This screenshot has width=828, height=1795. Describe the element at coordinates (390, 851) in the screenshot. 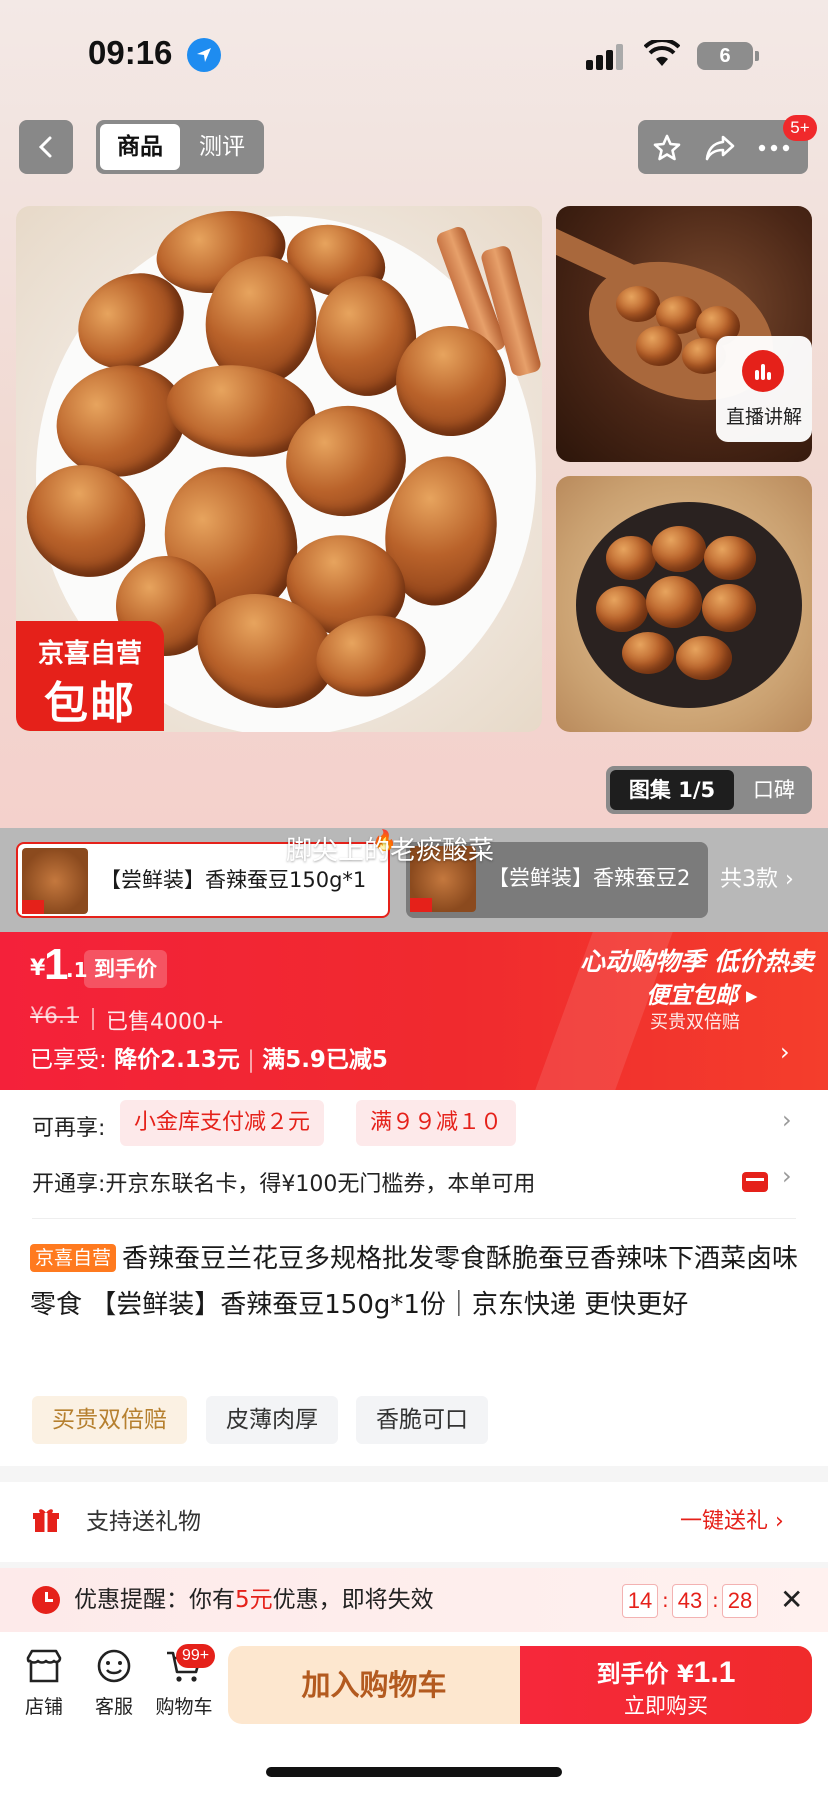

I see `live-danmaku-comment: 脚尖上的老痰酸菜` at that location.